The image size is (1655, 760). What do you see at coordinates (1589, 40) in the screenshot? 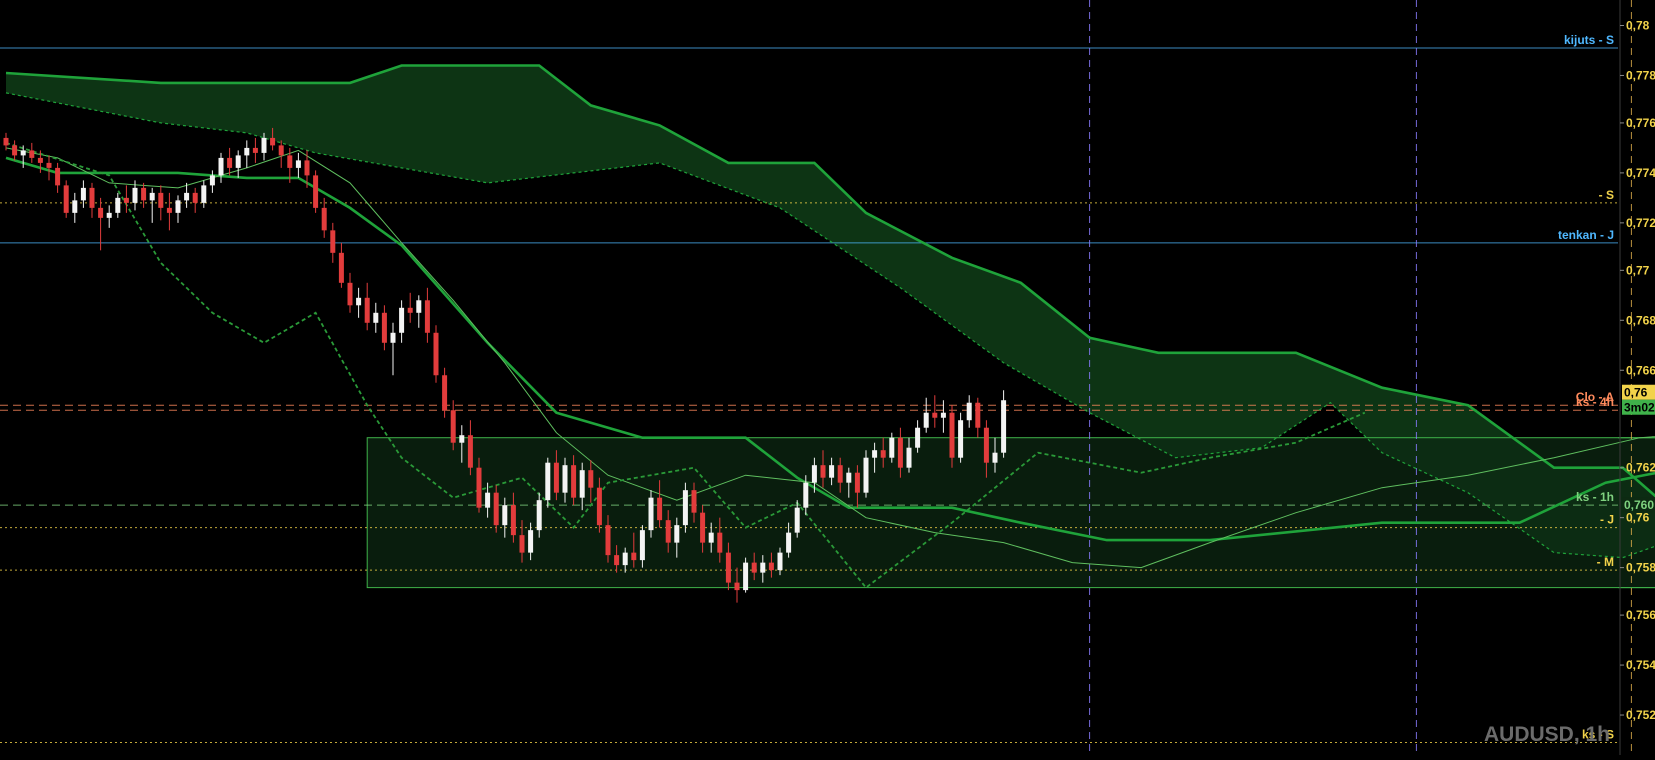
I see `level-label-0: kijuts - S` at bounding box center [1589, 40].